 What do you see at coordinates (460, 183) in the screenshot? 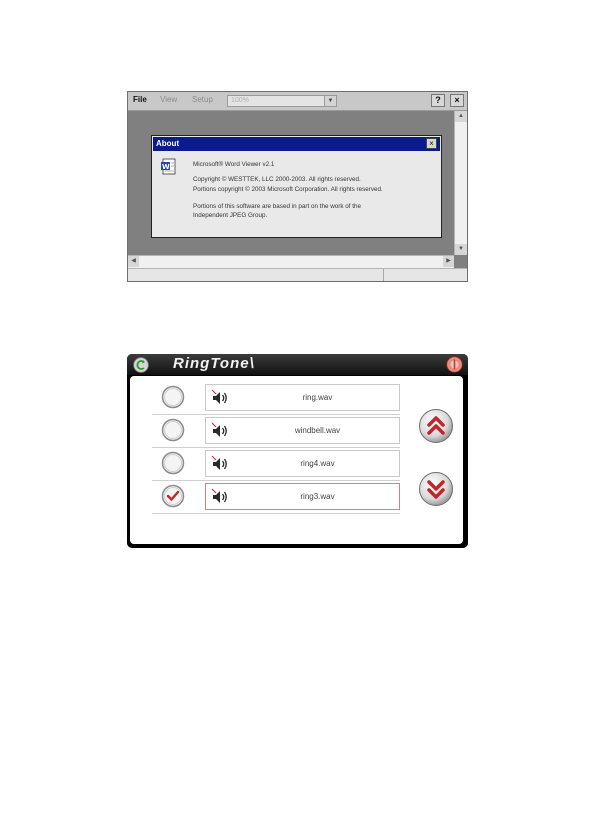
I see `vertical-scrollbar: ▲ ▼` at bounding box center [460, 183].